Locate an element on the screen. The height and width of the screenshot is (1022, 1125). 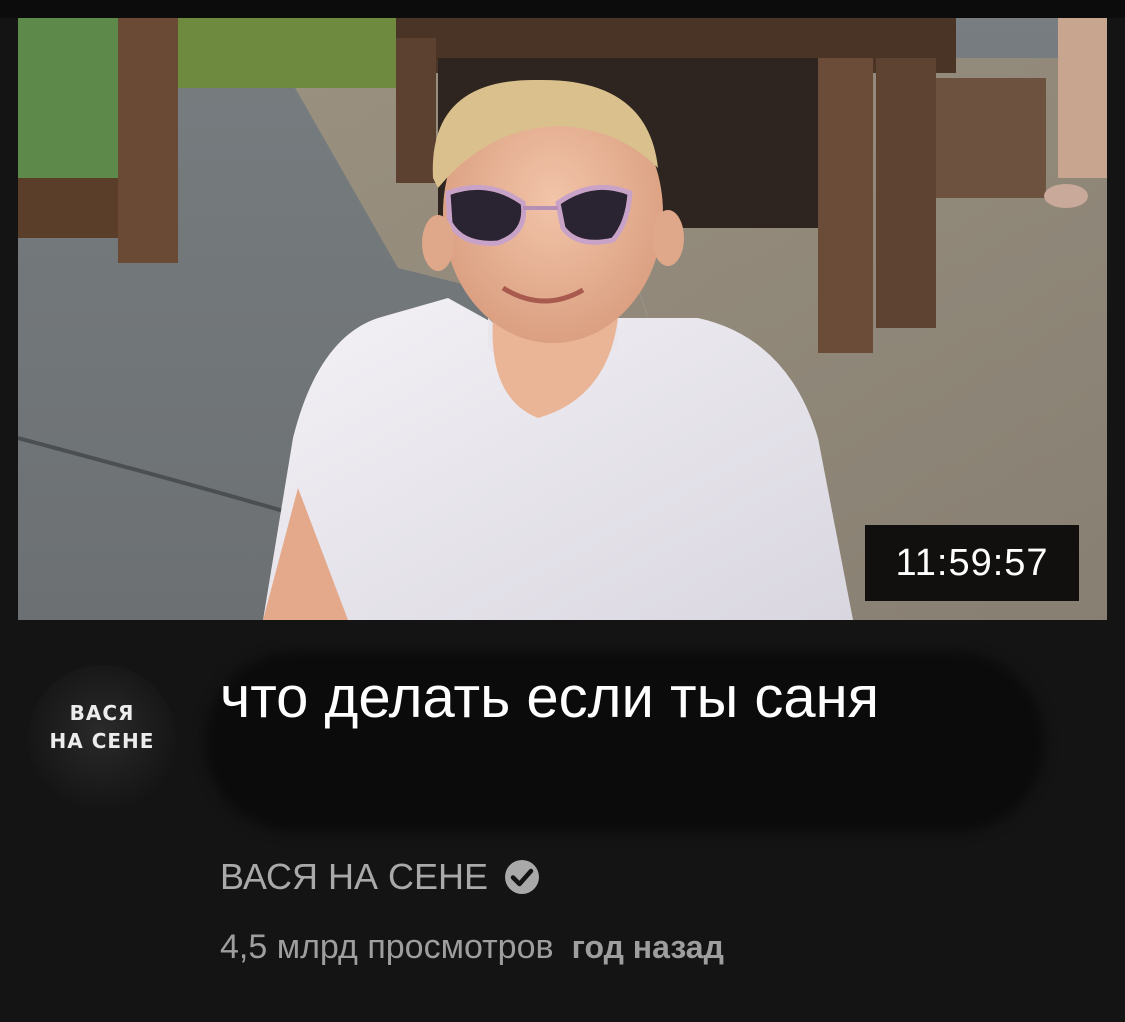
channel-avatar: ВАСЯ НА СЕНЕ is located at coordinates (102, 739).